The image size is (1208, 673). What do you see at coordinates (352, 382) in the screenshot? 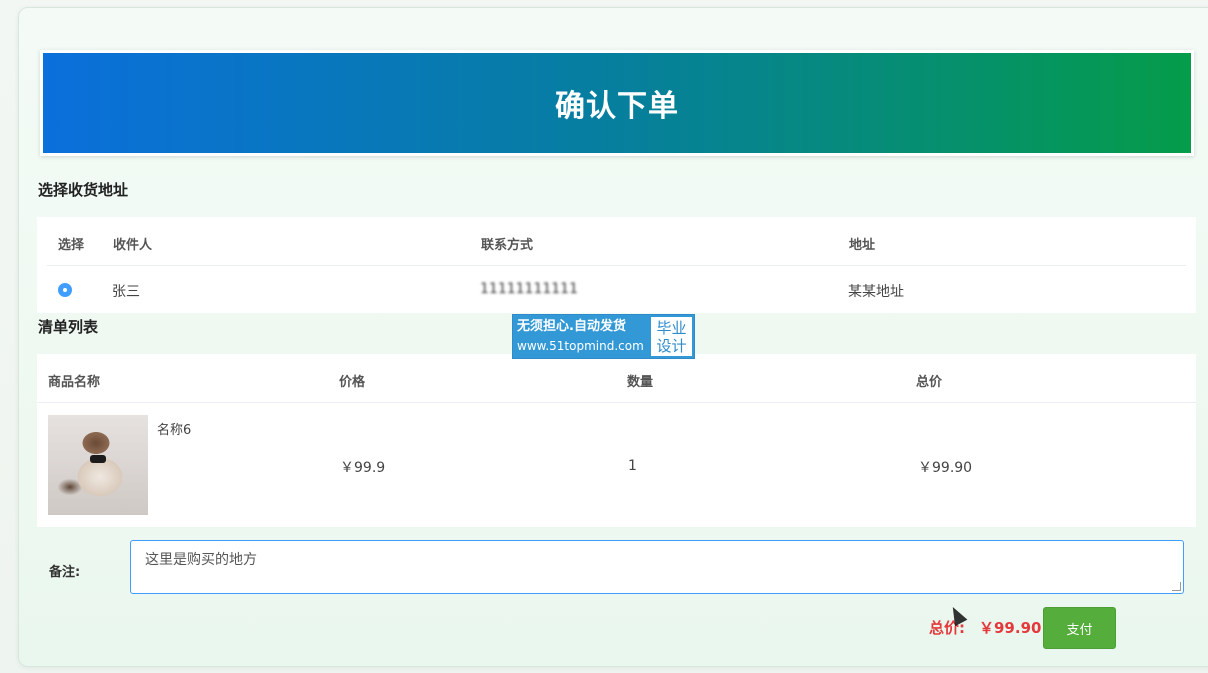
I see `cart-col-price: 价格` at bounding box center [352, 382].